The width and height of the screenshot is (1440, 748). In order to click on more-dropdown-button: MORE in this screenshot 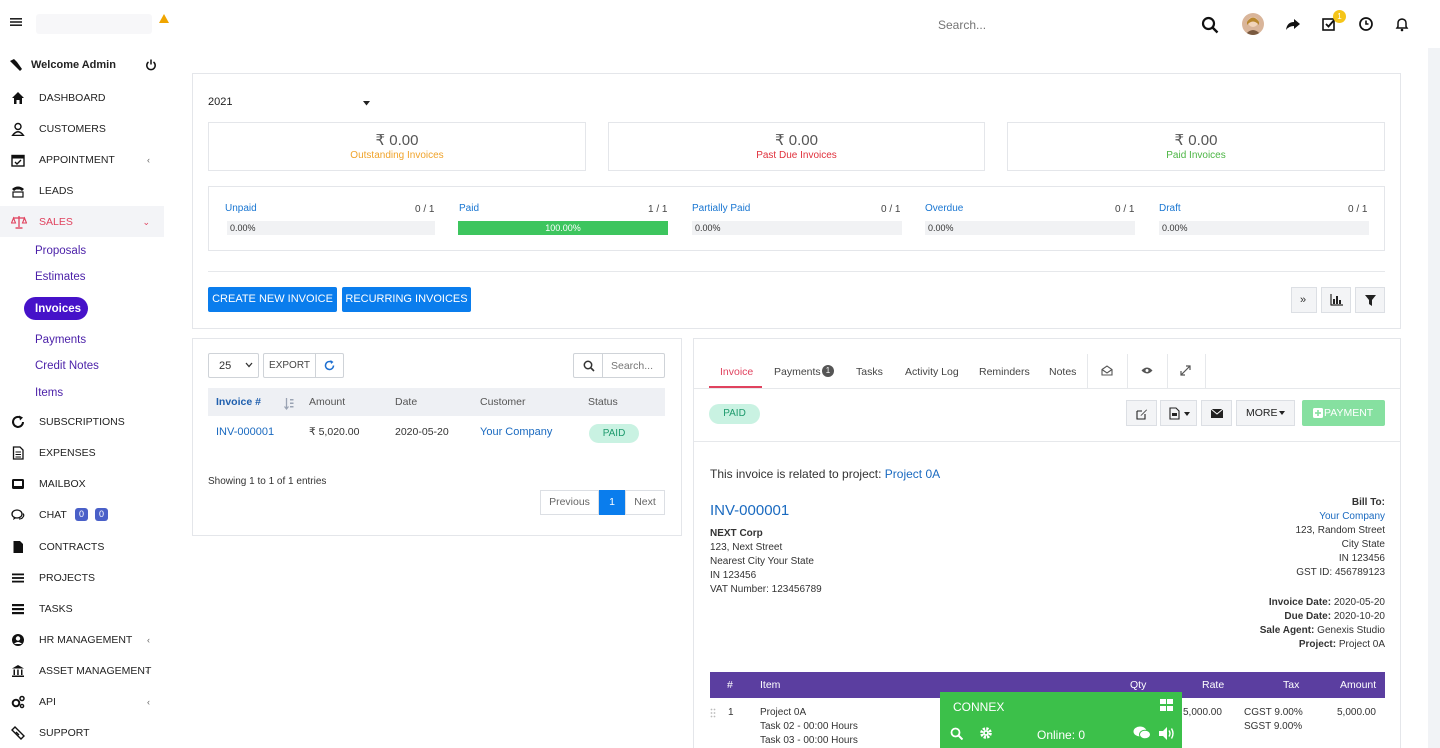, I will do `click(1265, 413)`.